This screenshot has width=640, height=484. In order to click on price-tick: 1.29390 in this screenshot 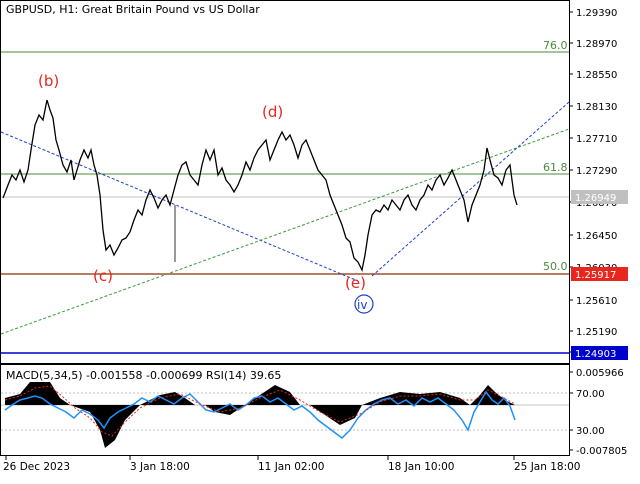, I will do `click(596, 13)`.